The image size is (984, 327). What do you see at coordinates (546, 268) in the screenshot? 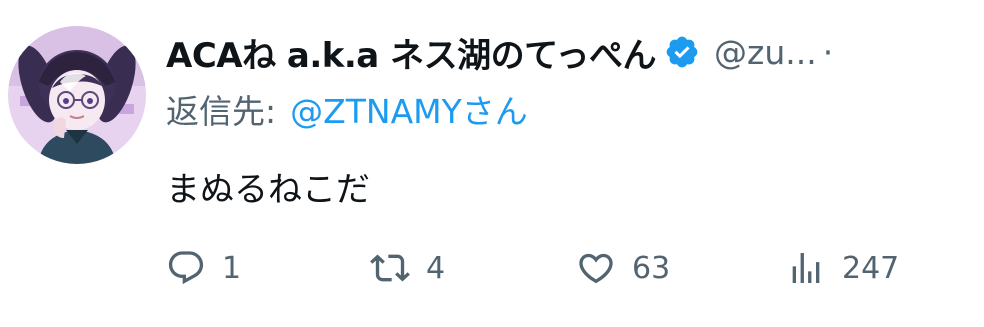
I see `action-bar: 1 4 63 247` at bounding box center [546, 268].